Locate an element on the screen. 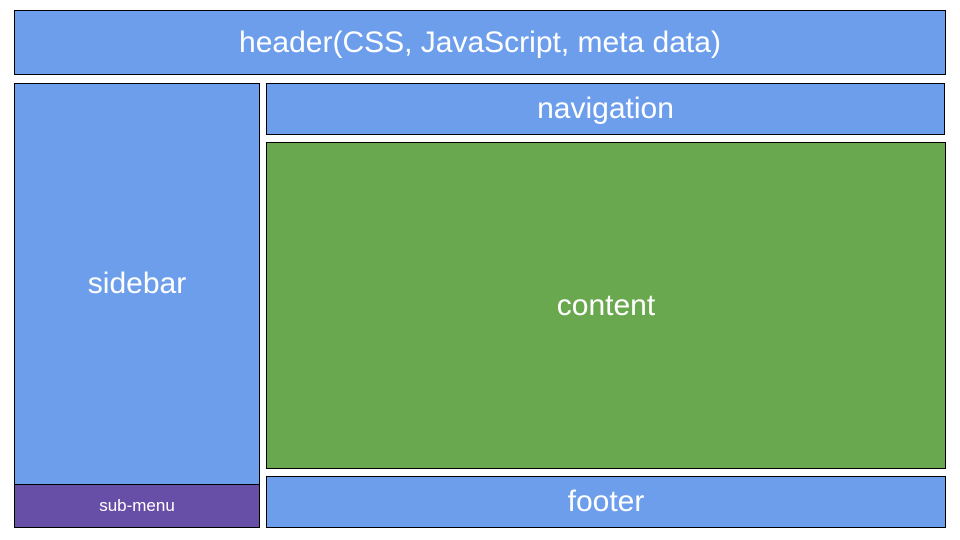 The height and width of the screenshot is (540, 960). header-label: header(CSS, JavaScript, meta data) is located at coordinates (480, 42).